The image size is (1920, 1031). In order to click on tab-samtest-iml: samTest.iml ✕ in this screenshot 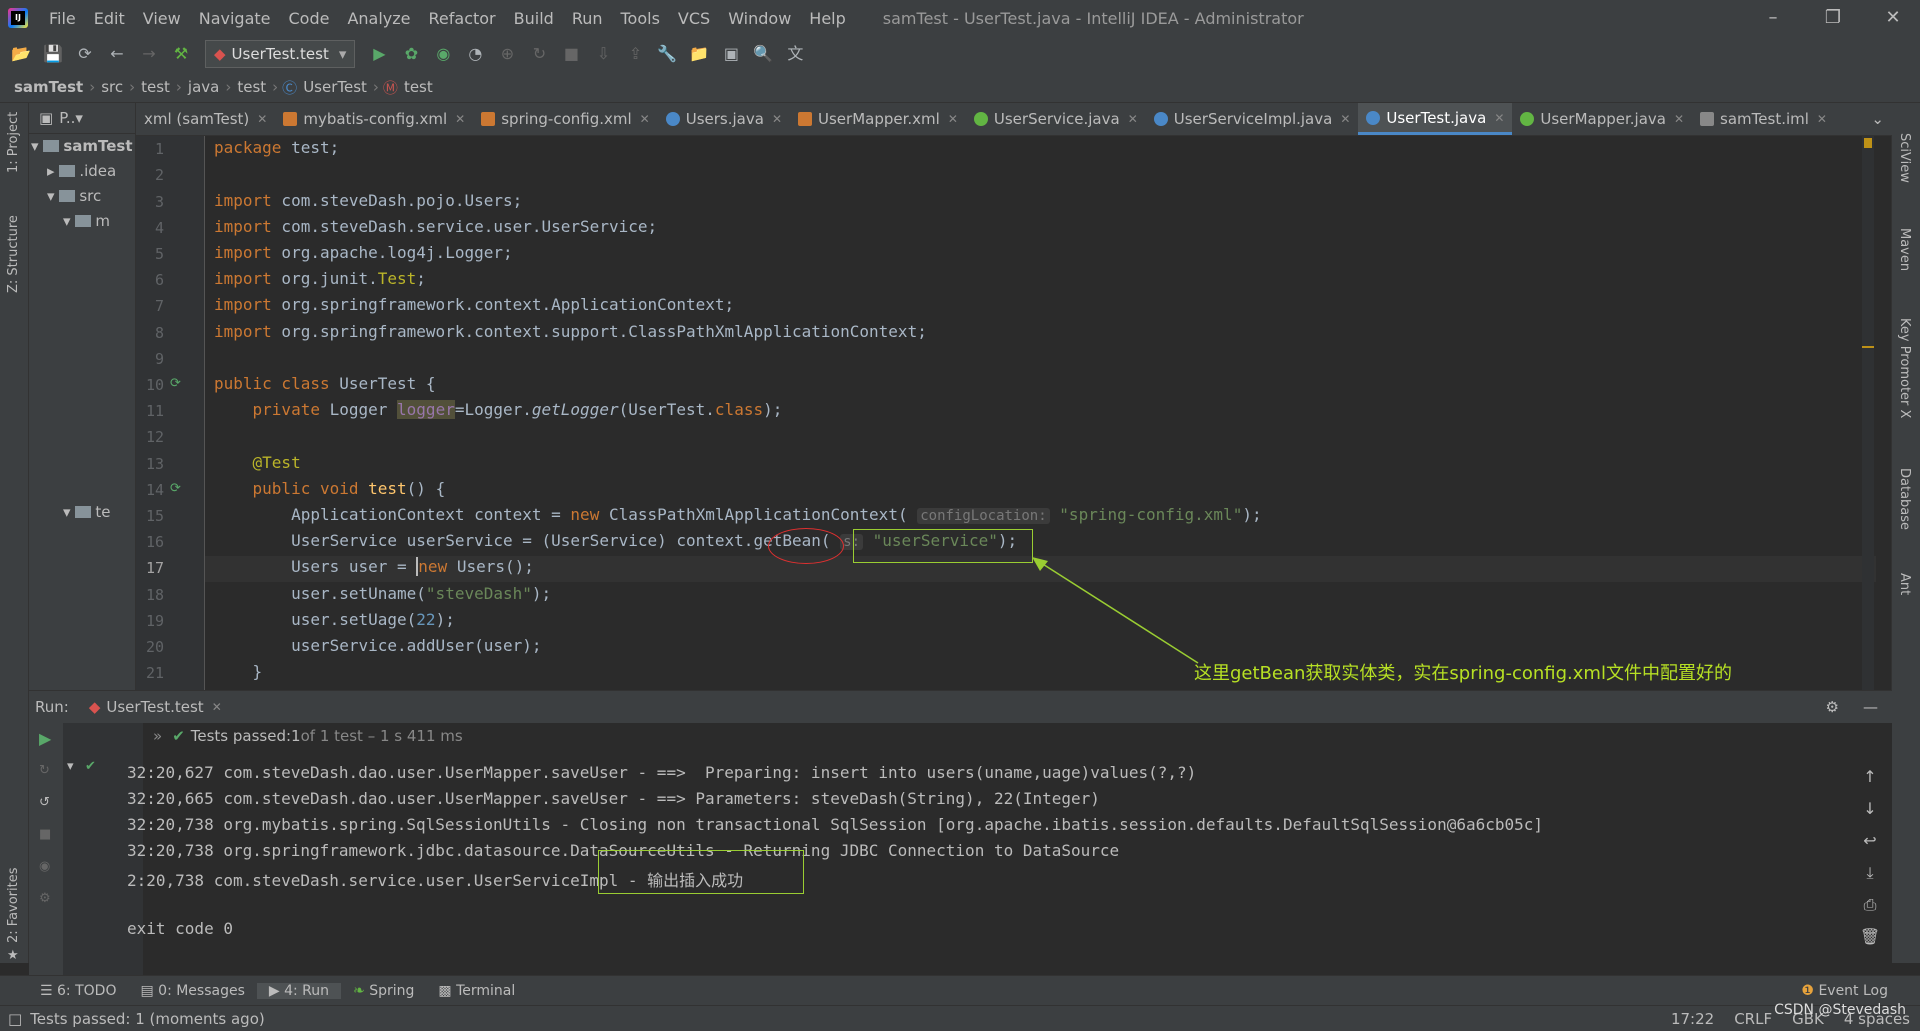, I will do `click(1763, 119)`.